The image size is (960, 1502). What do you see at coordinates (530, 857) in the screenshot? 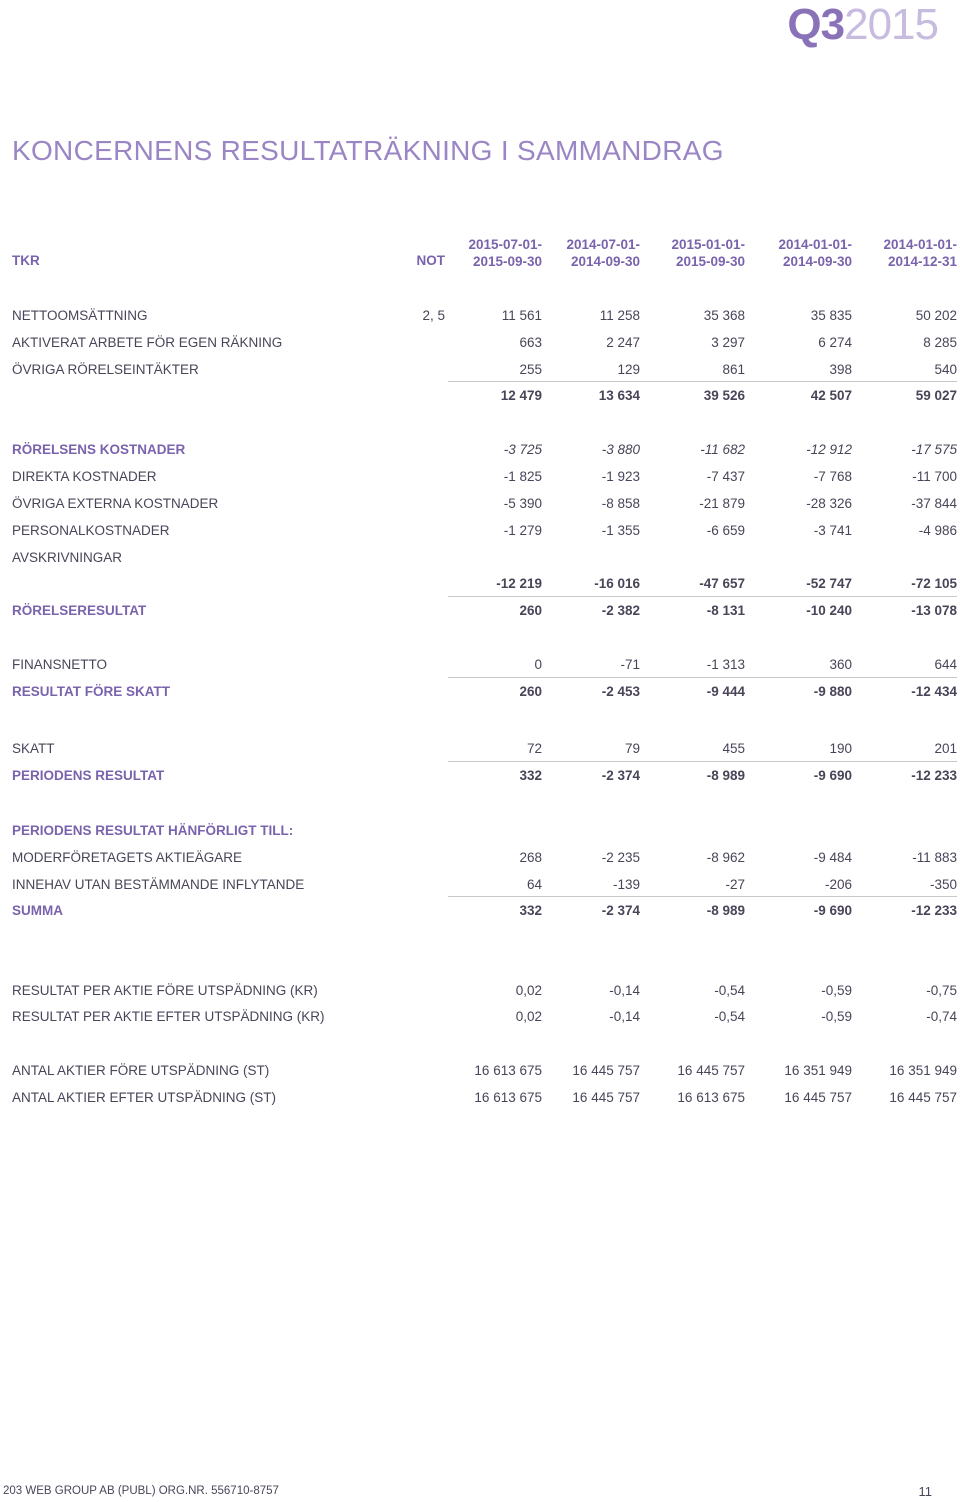
I see `row-value: 268` at bounding box center [530, 857].